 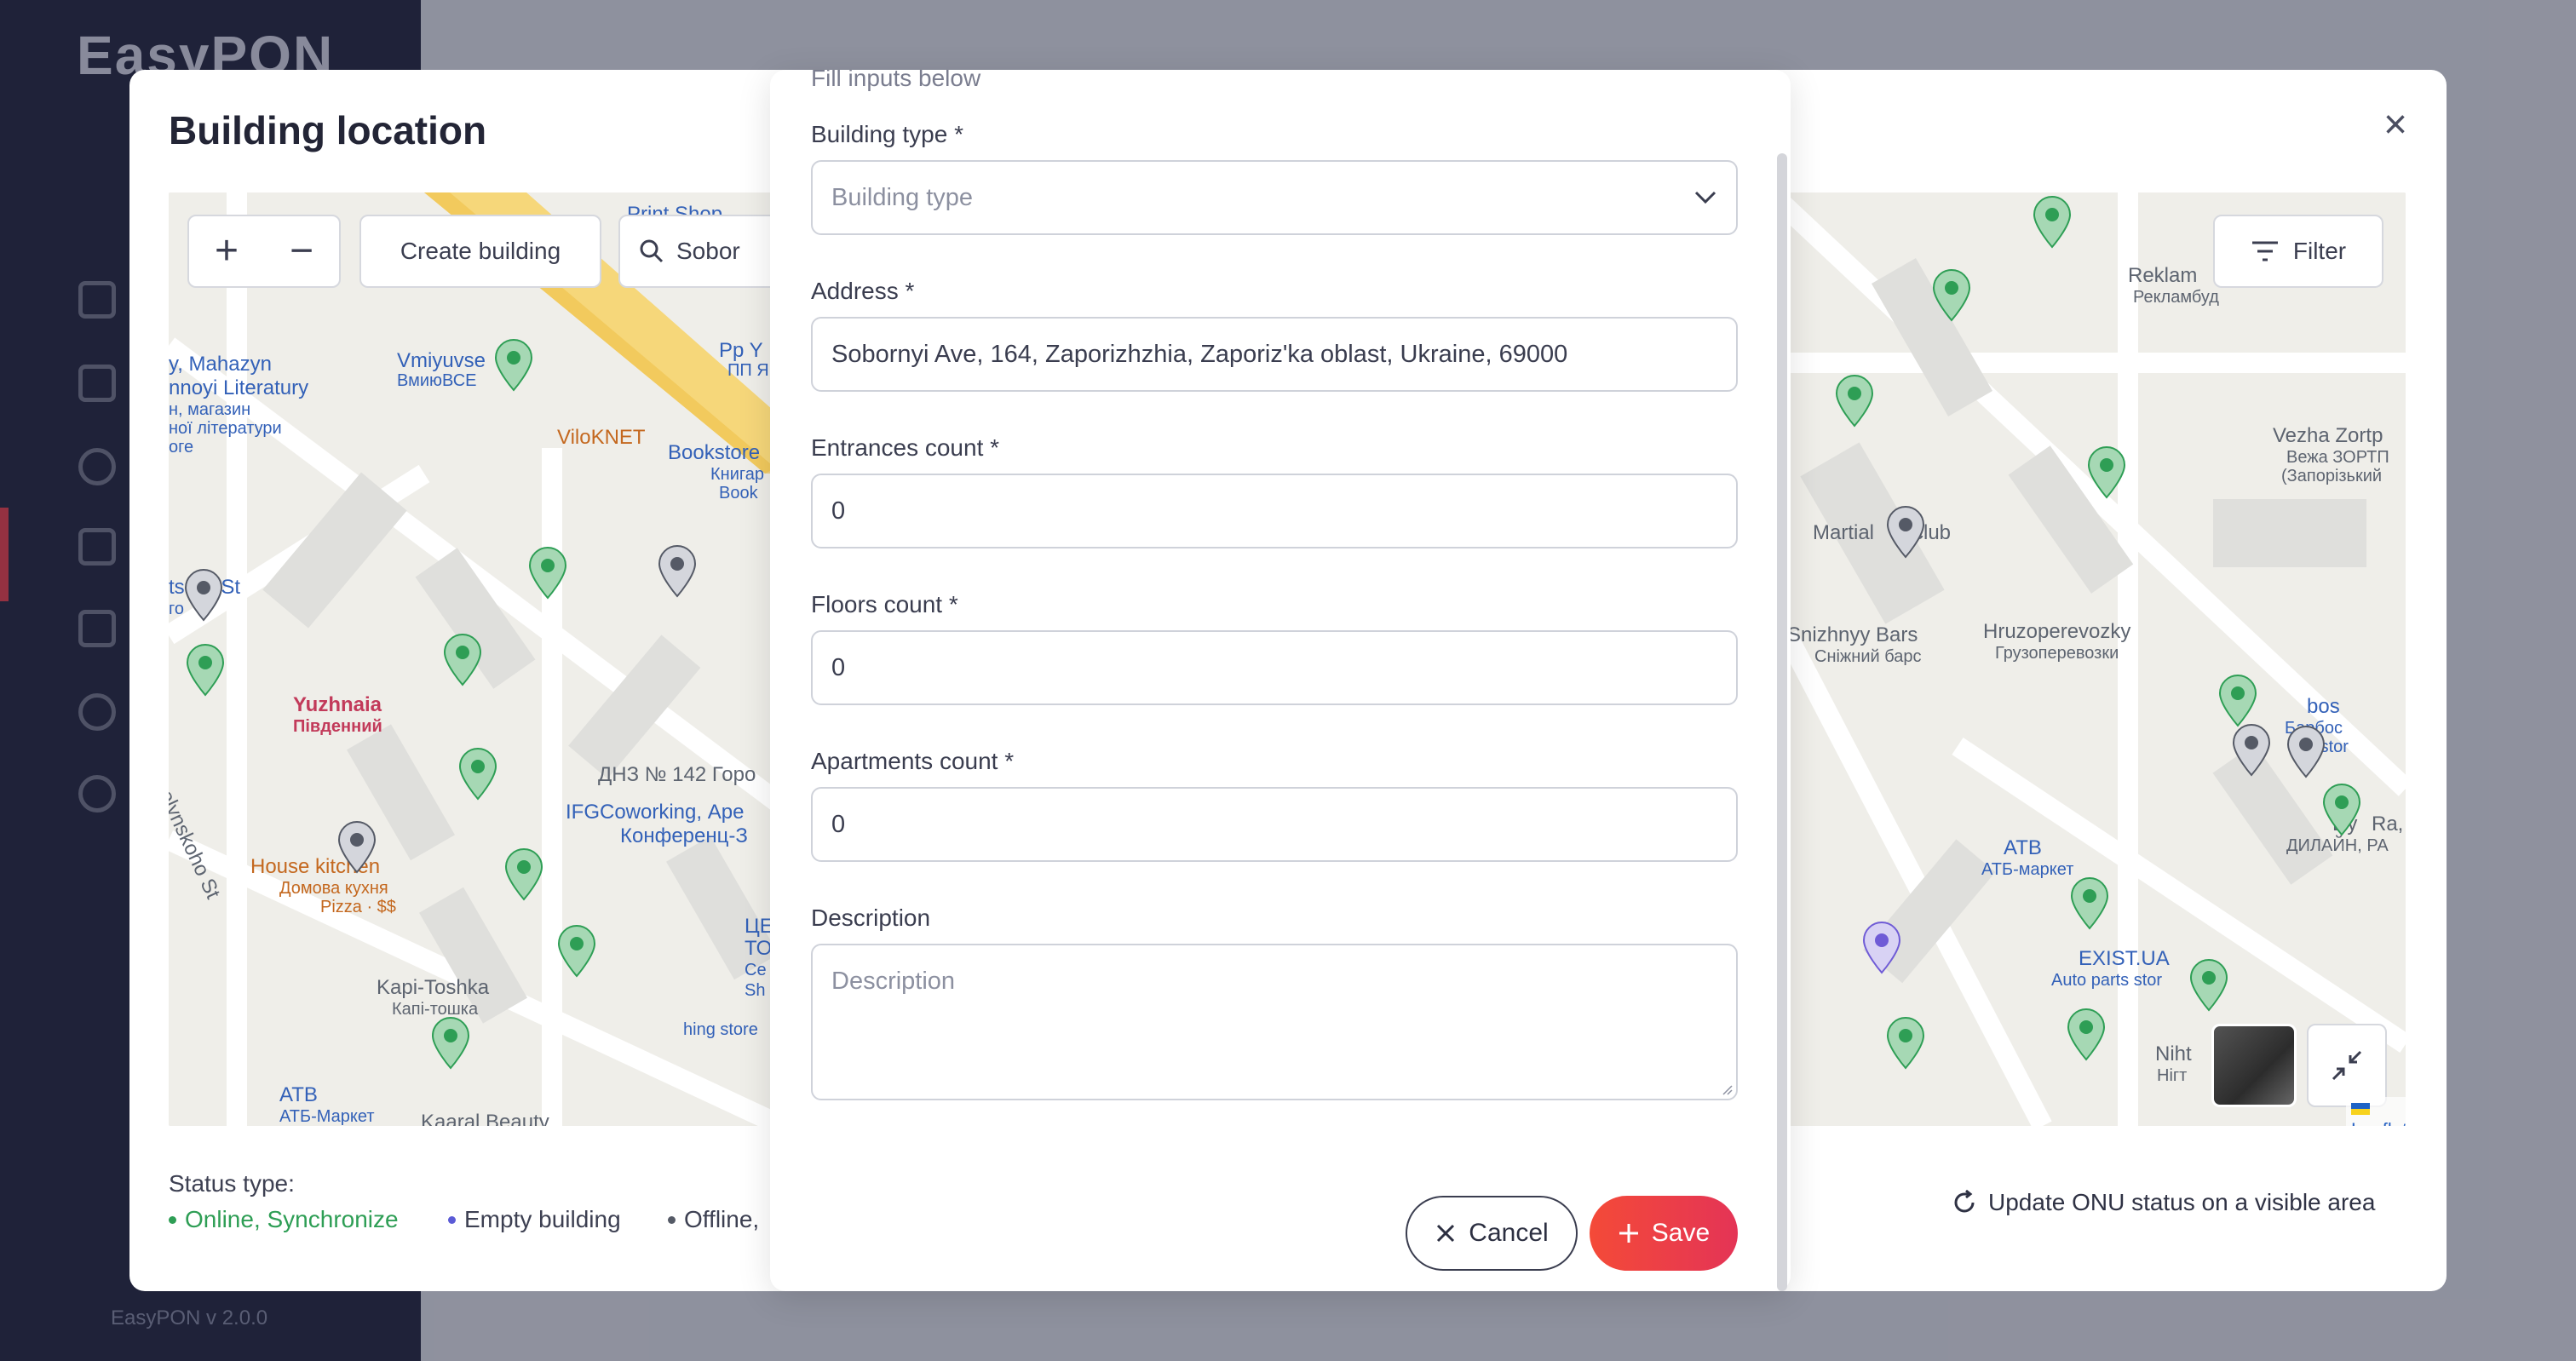 What do you see at coordinates (2176, 297) in the screenshot?
I see `map-label: Рекламбуд` at bounding box center [2176, 297].